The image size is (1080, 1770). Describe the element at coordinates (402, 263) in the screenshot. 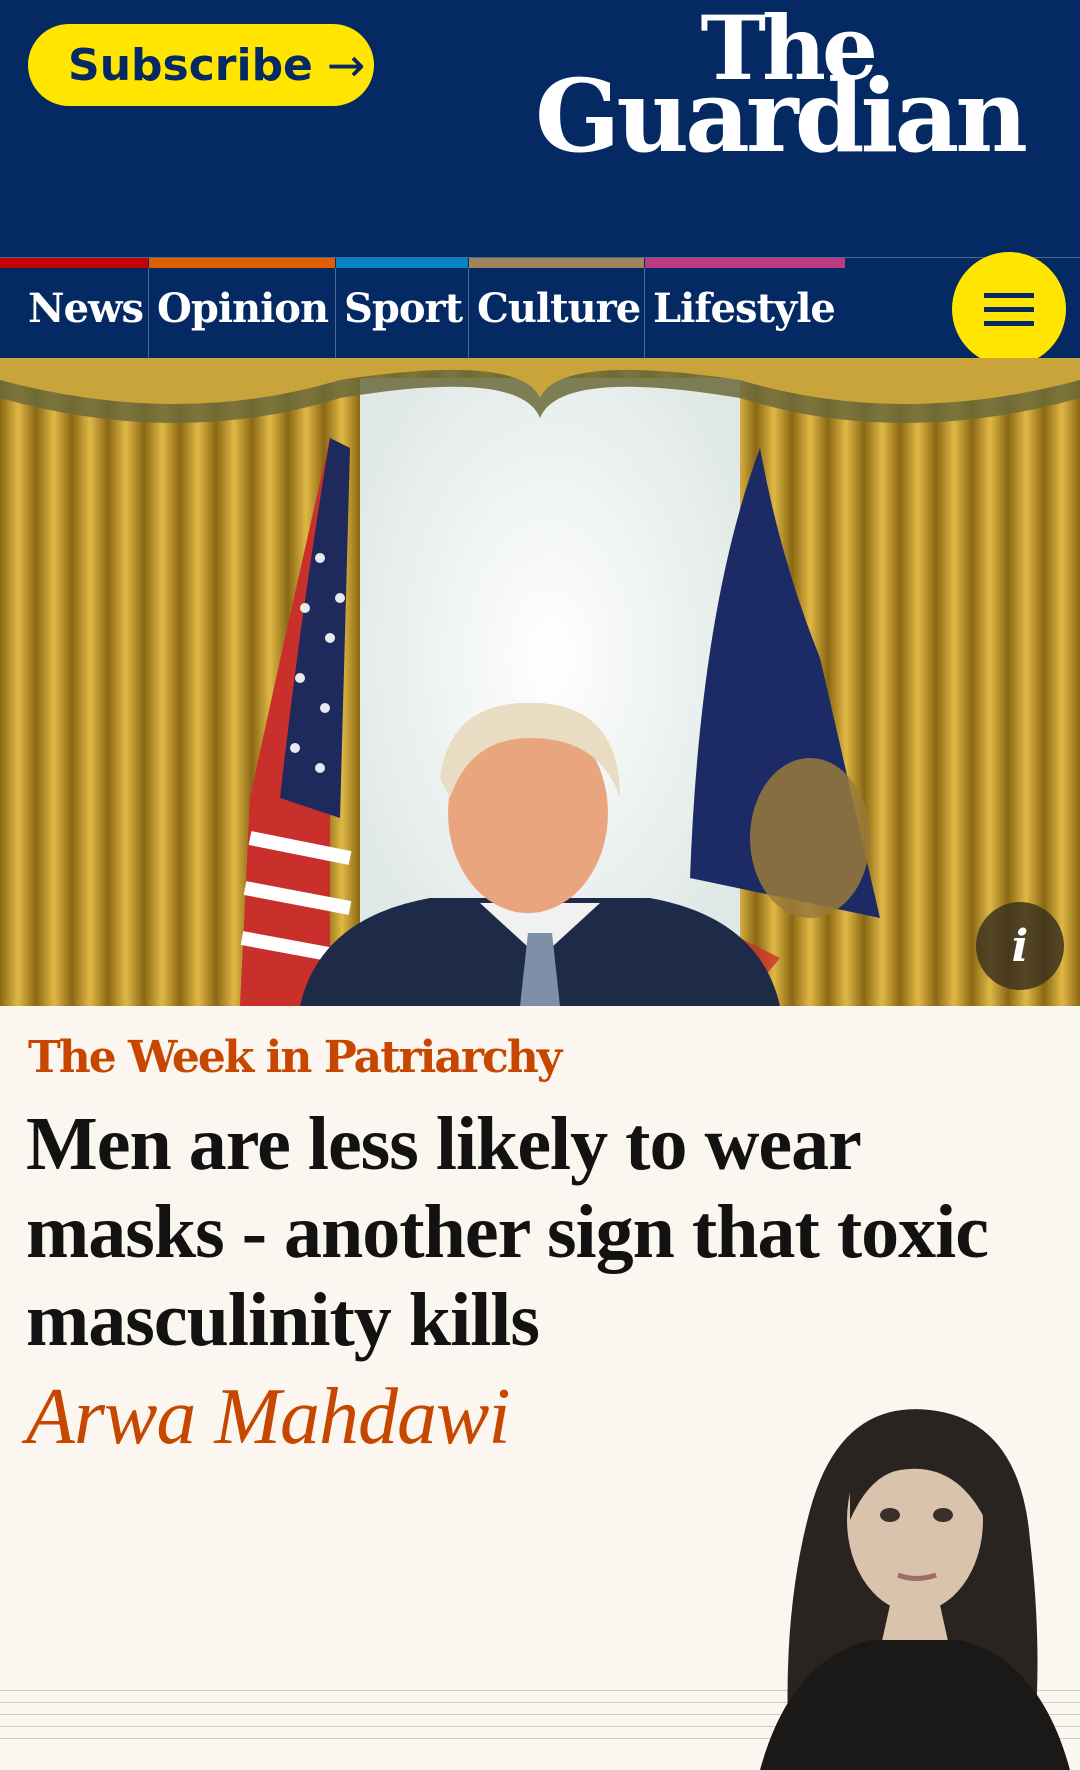

I see `nav-pillar-bar-sport` at that location.